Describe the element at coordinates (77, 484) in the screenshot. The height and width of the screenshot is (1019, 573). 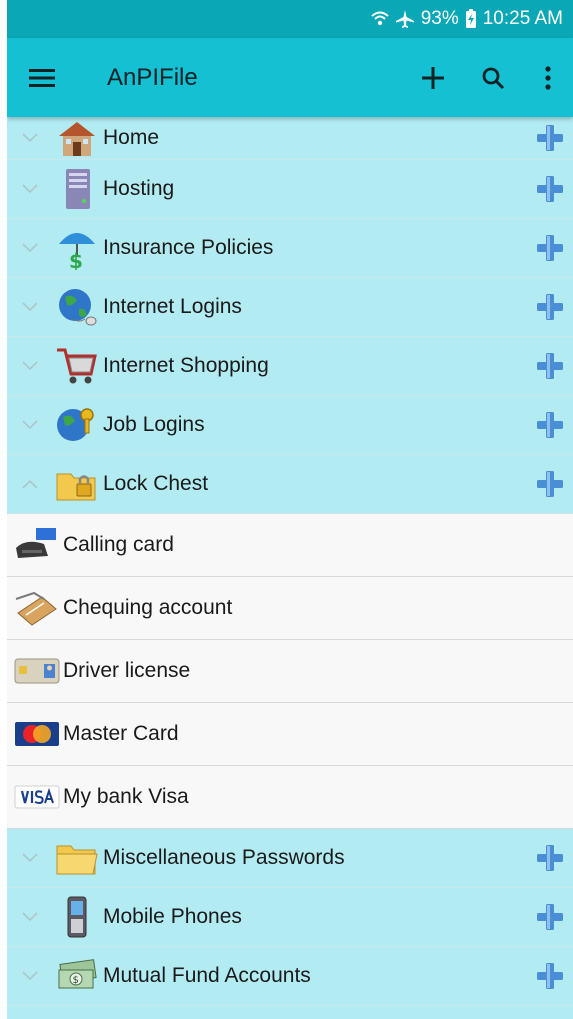
I see `lock-folder-icon` at that location.